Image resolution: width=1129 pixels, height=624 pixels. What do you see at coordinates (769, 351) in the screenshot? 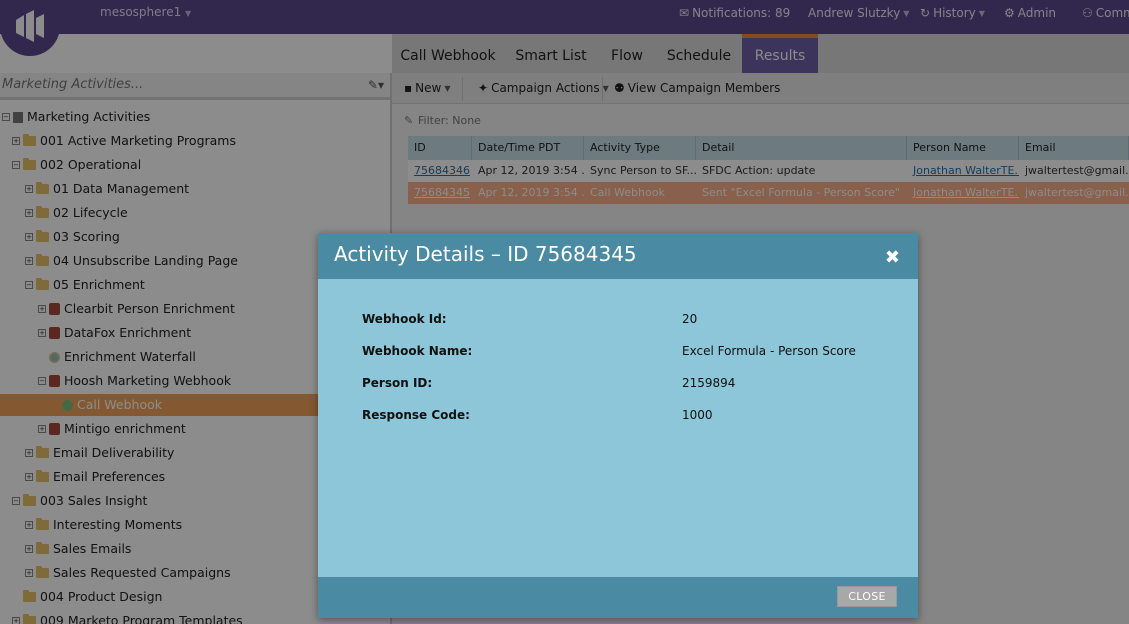
I see `webhook-name-value: Excel Formula - Person Score` at bounding box center [769, 351].